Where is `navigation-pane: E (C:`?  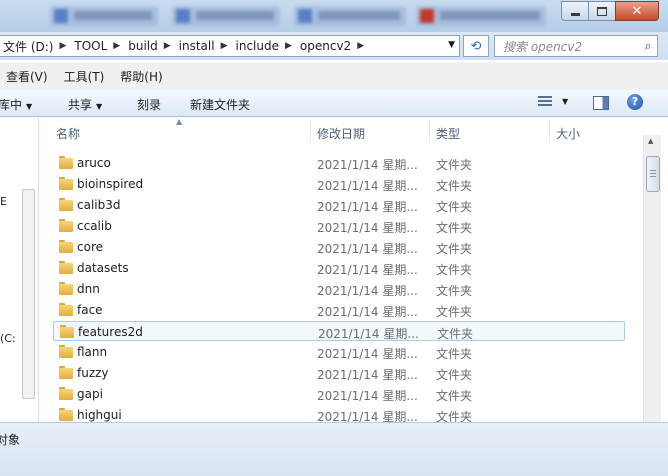
navigation-pane: E (C: is located at coordinates (19, 269).